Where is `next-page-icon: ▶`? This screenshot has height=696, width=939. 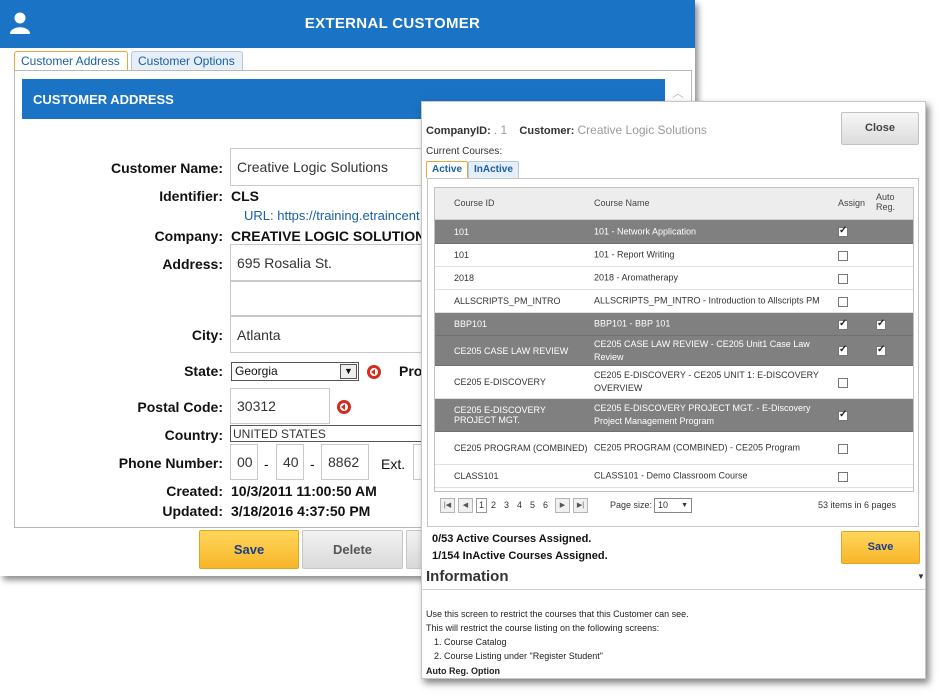 next-page-icon: ▶ is located at coordinates (562, 505).